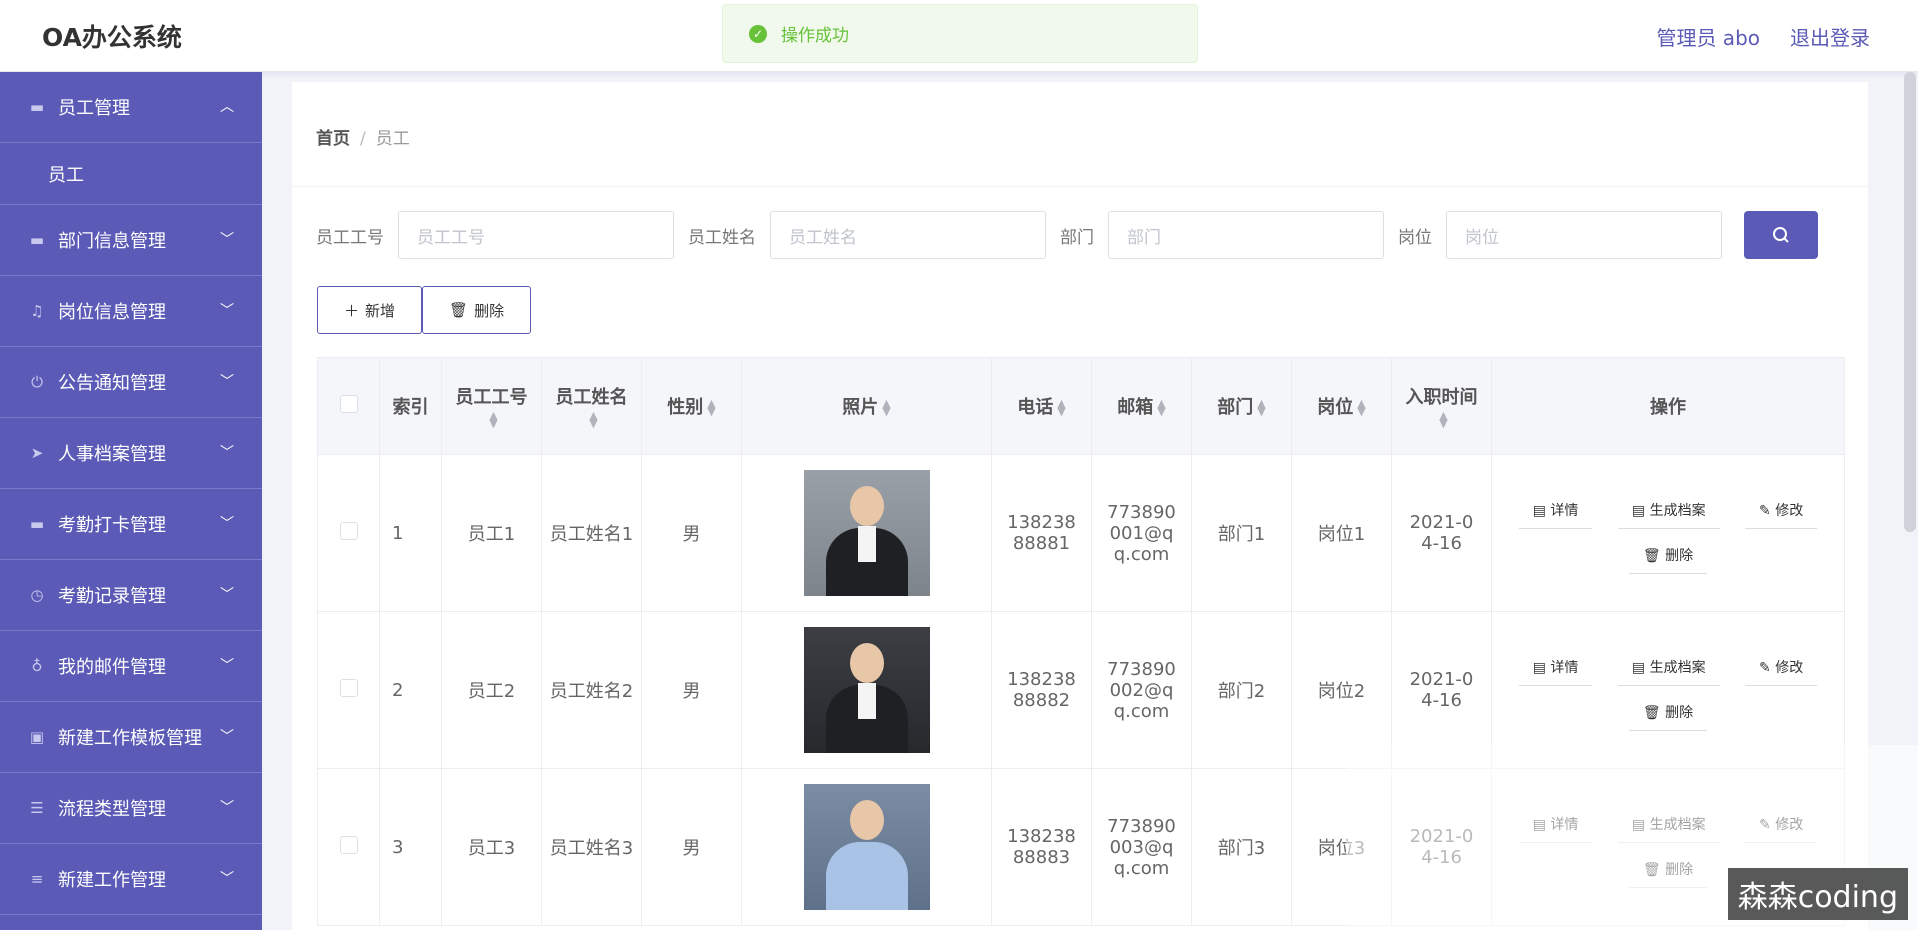  What do you see at coordinates (1668, 406) in the screenshot?
I see `header-actions: 操作` at bounding box center [1668, 406].